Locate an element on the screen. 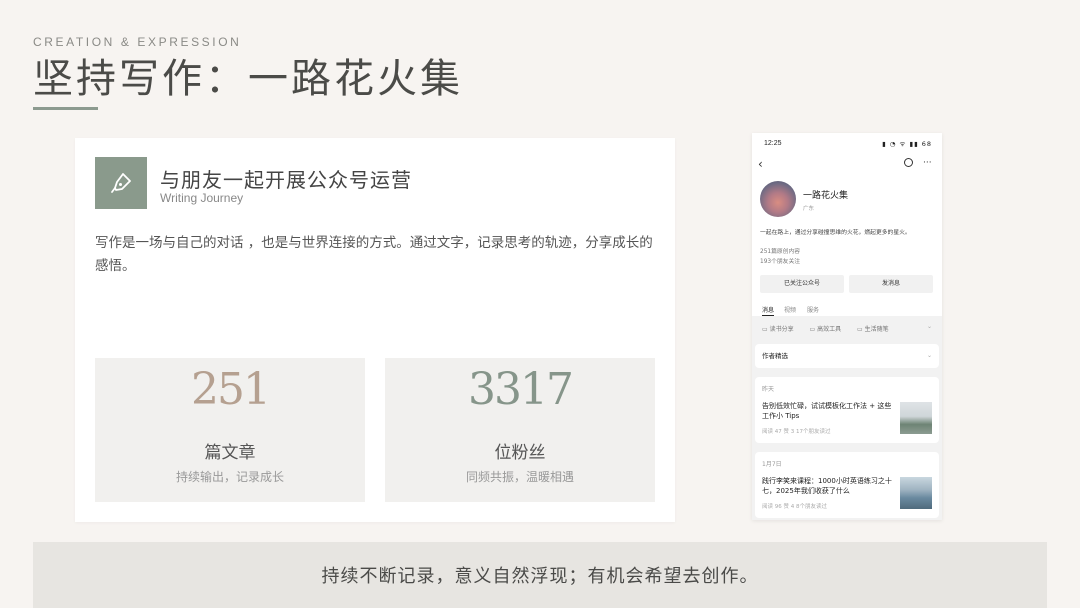 The image size is (1080, 608). category-row: ▭ 读书分享 ▭ 高效工具 ▭ 生活随笔 is located at coordinates (832, 328).